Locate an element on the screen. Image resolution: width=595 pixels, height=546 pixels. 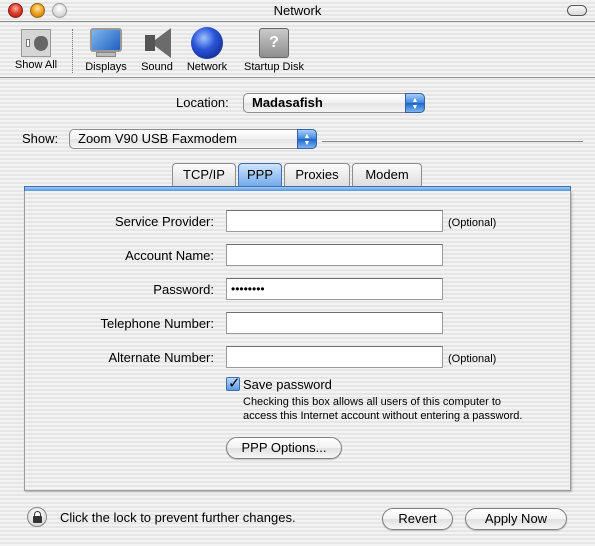
password-label: Password: is located at coordinates (183, 289).